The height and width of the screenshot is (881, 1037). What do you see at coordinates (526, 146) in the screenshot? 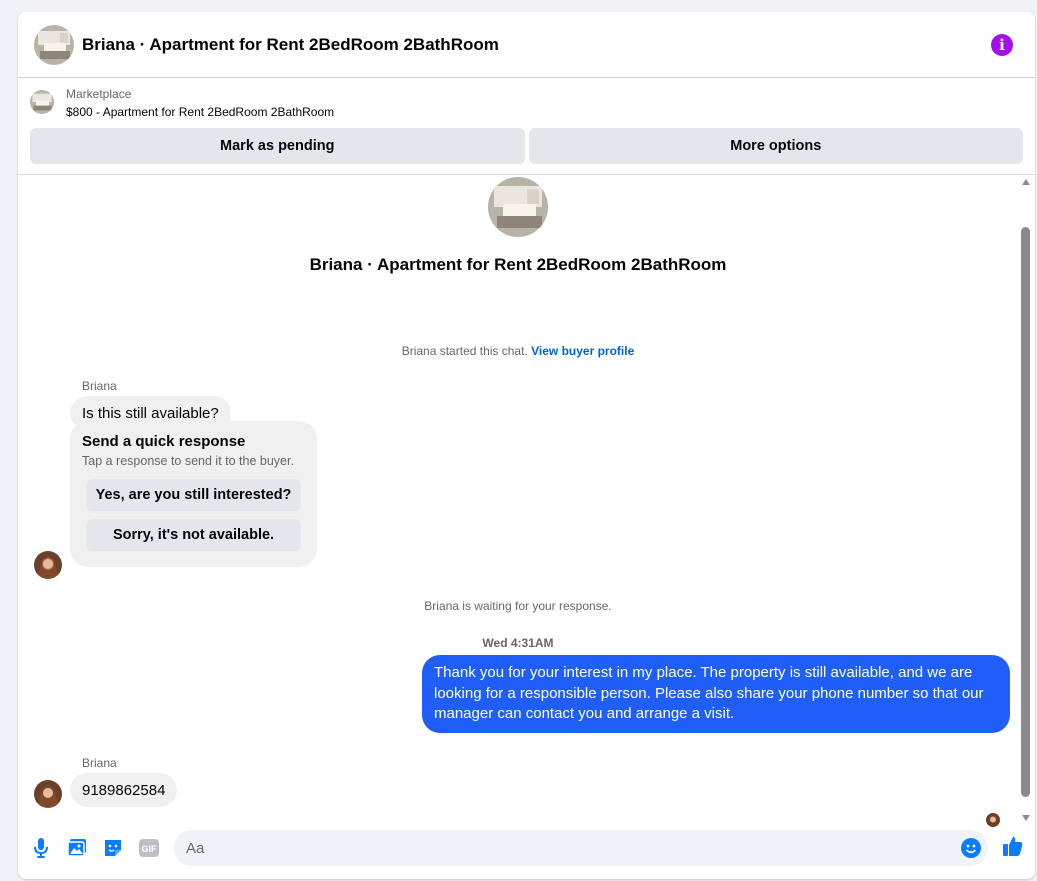
I see `listing-actions: Mark as pending More options` at bounding box center [526, 146].